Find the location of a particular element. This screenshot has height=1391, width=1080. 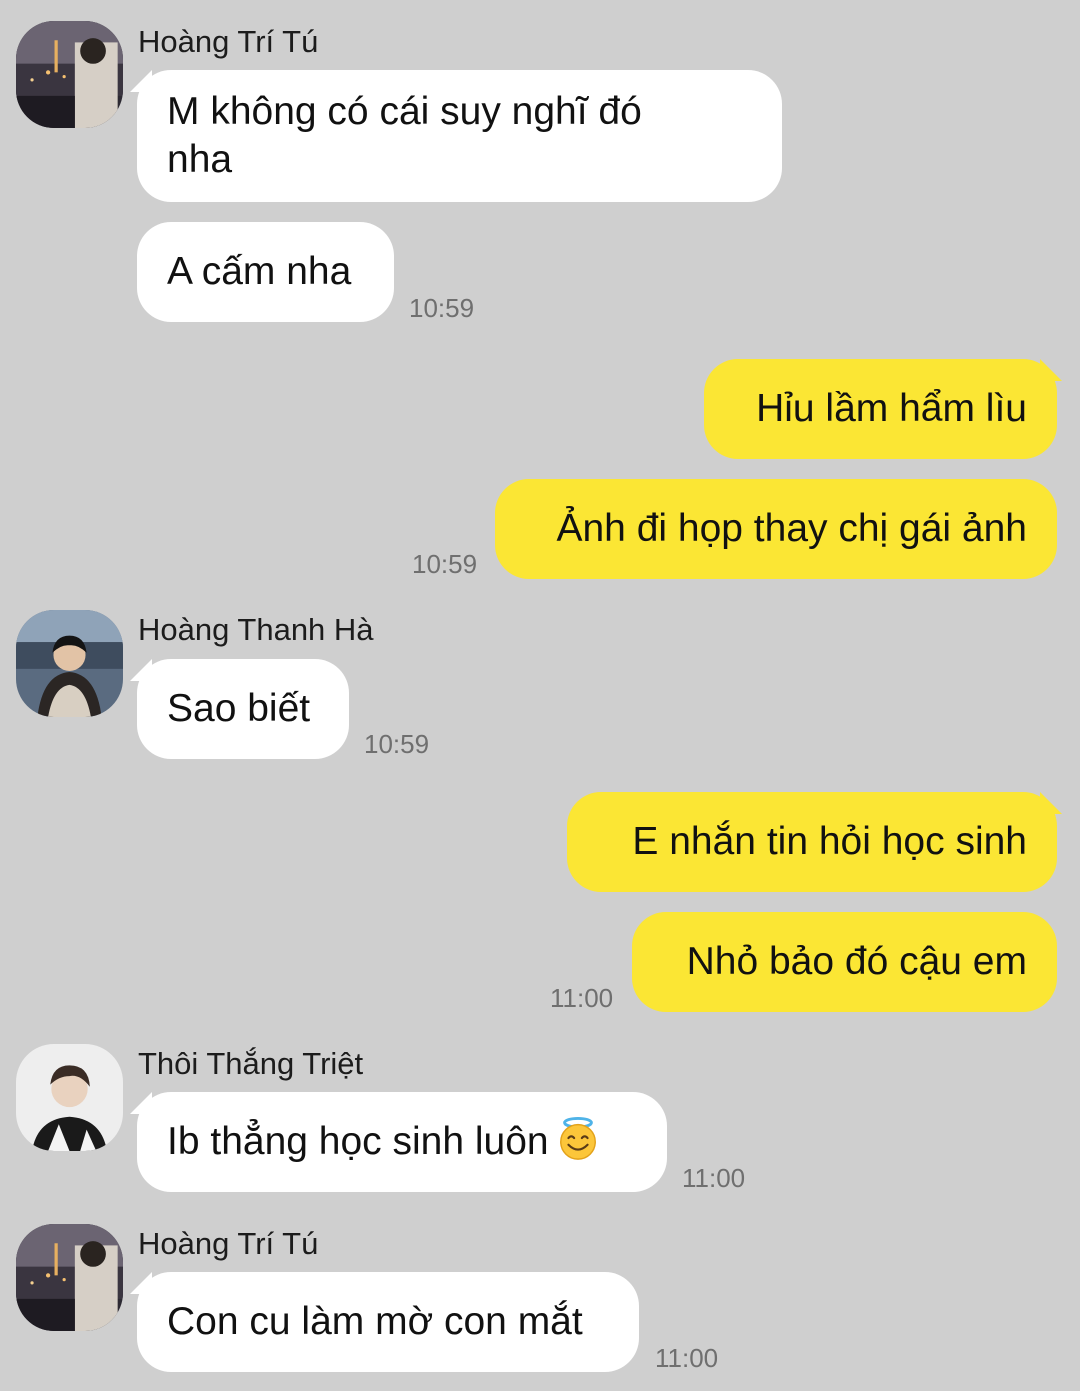

avatar-seaside-portrait-image is located at coordinates (69, 663).